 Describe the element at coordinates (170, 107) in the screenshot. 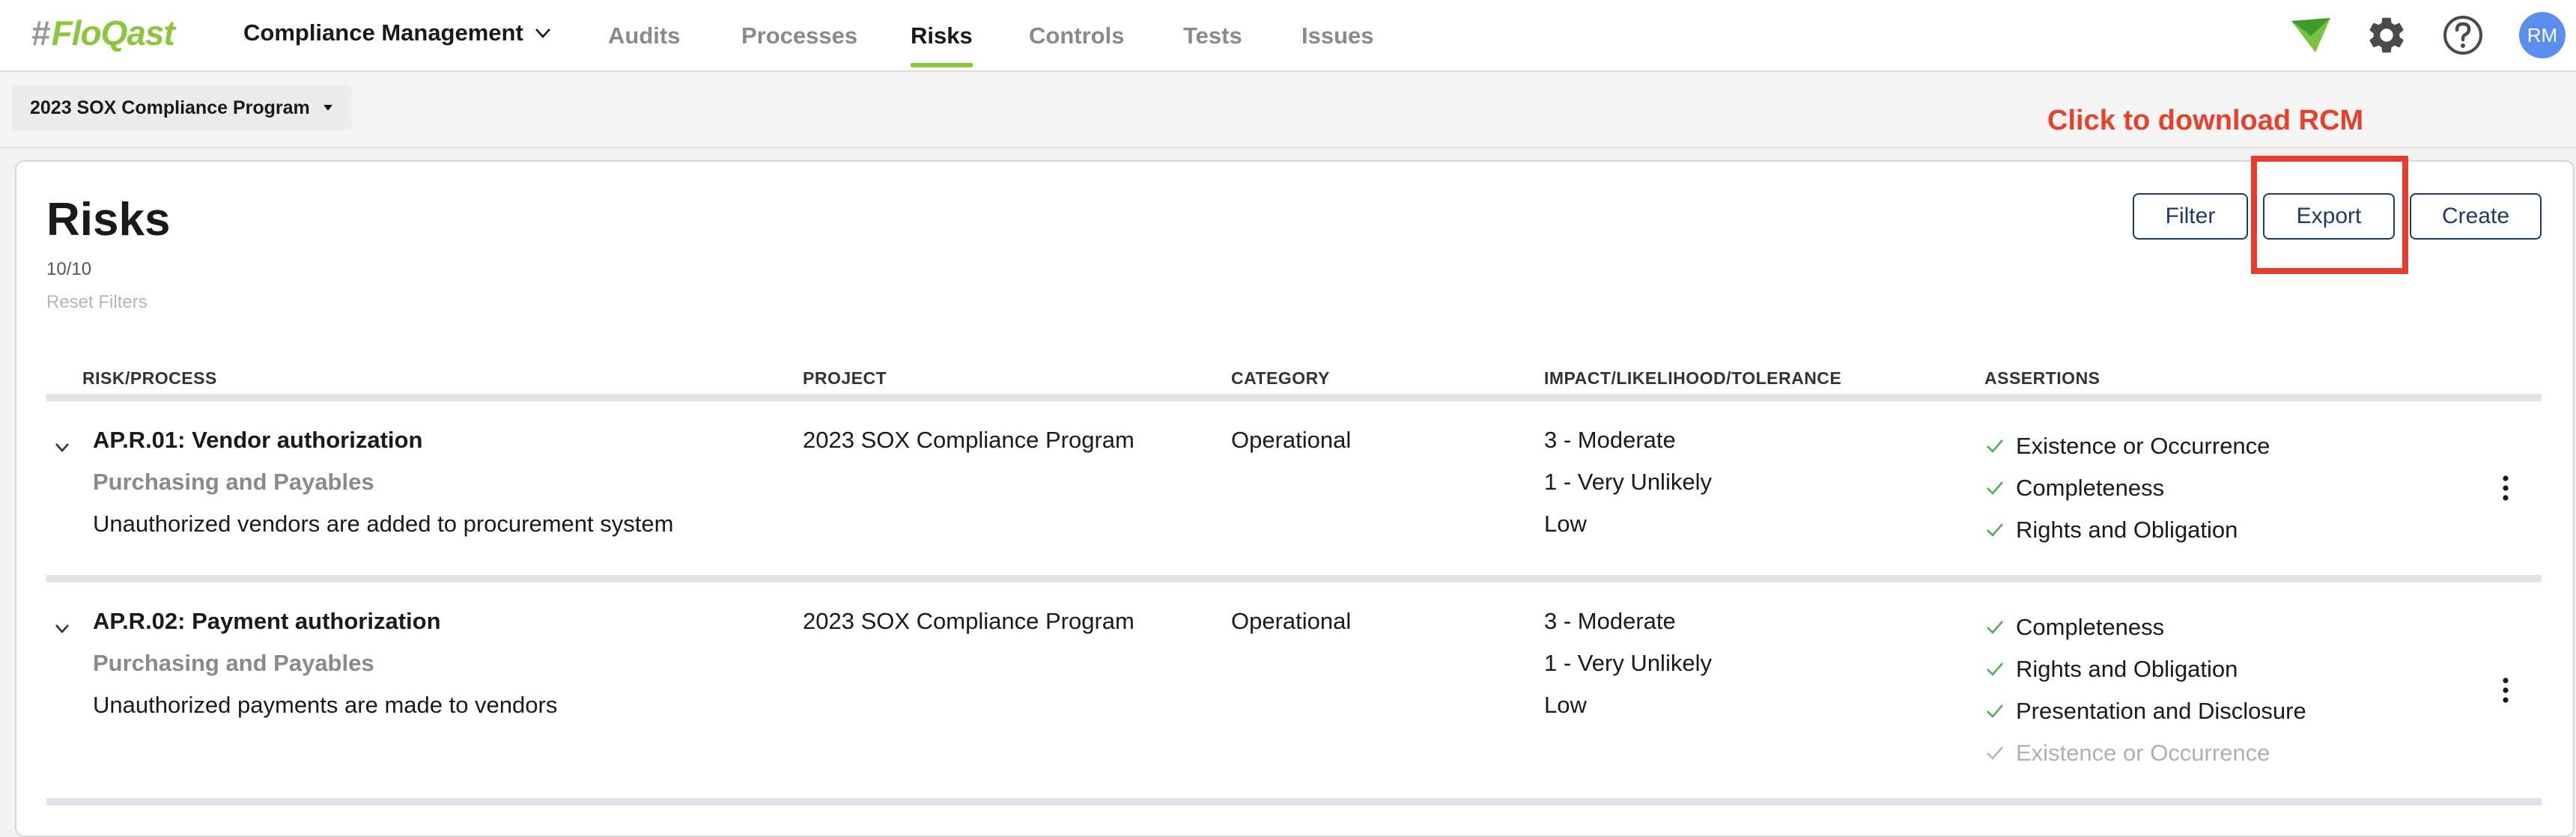

I see `program-dropdown-label: 2023 SOX Compliance Program` at that location.